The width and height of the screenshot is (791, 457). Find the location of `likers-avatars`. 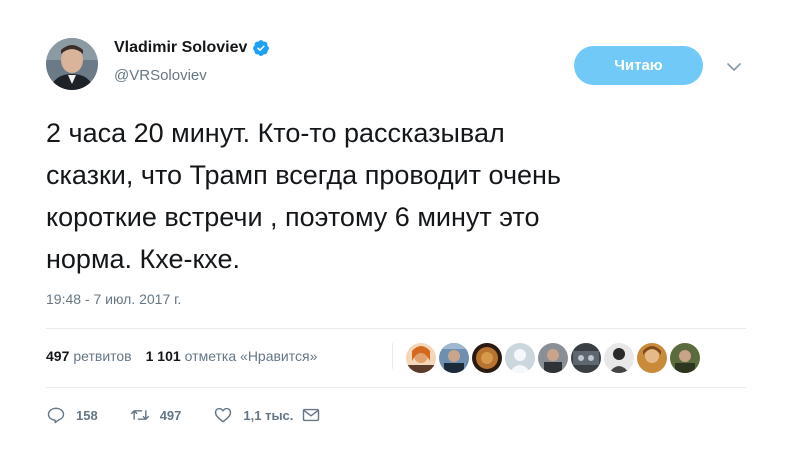

likers-avatars is located at coordinates (554, 358).